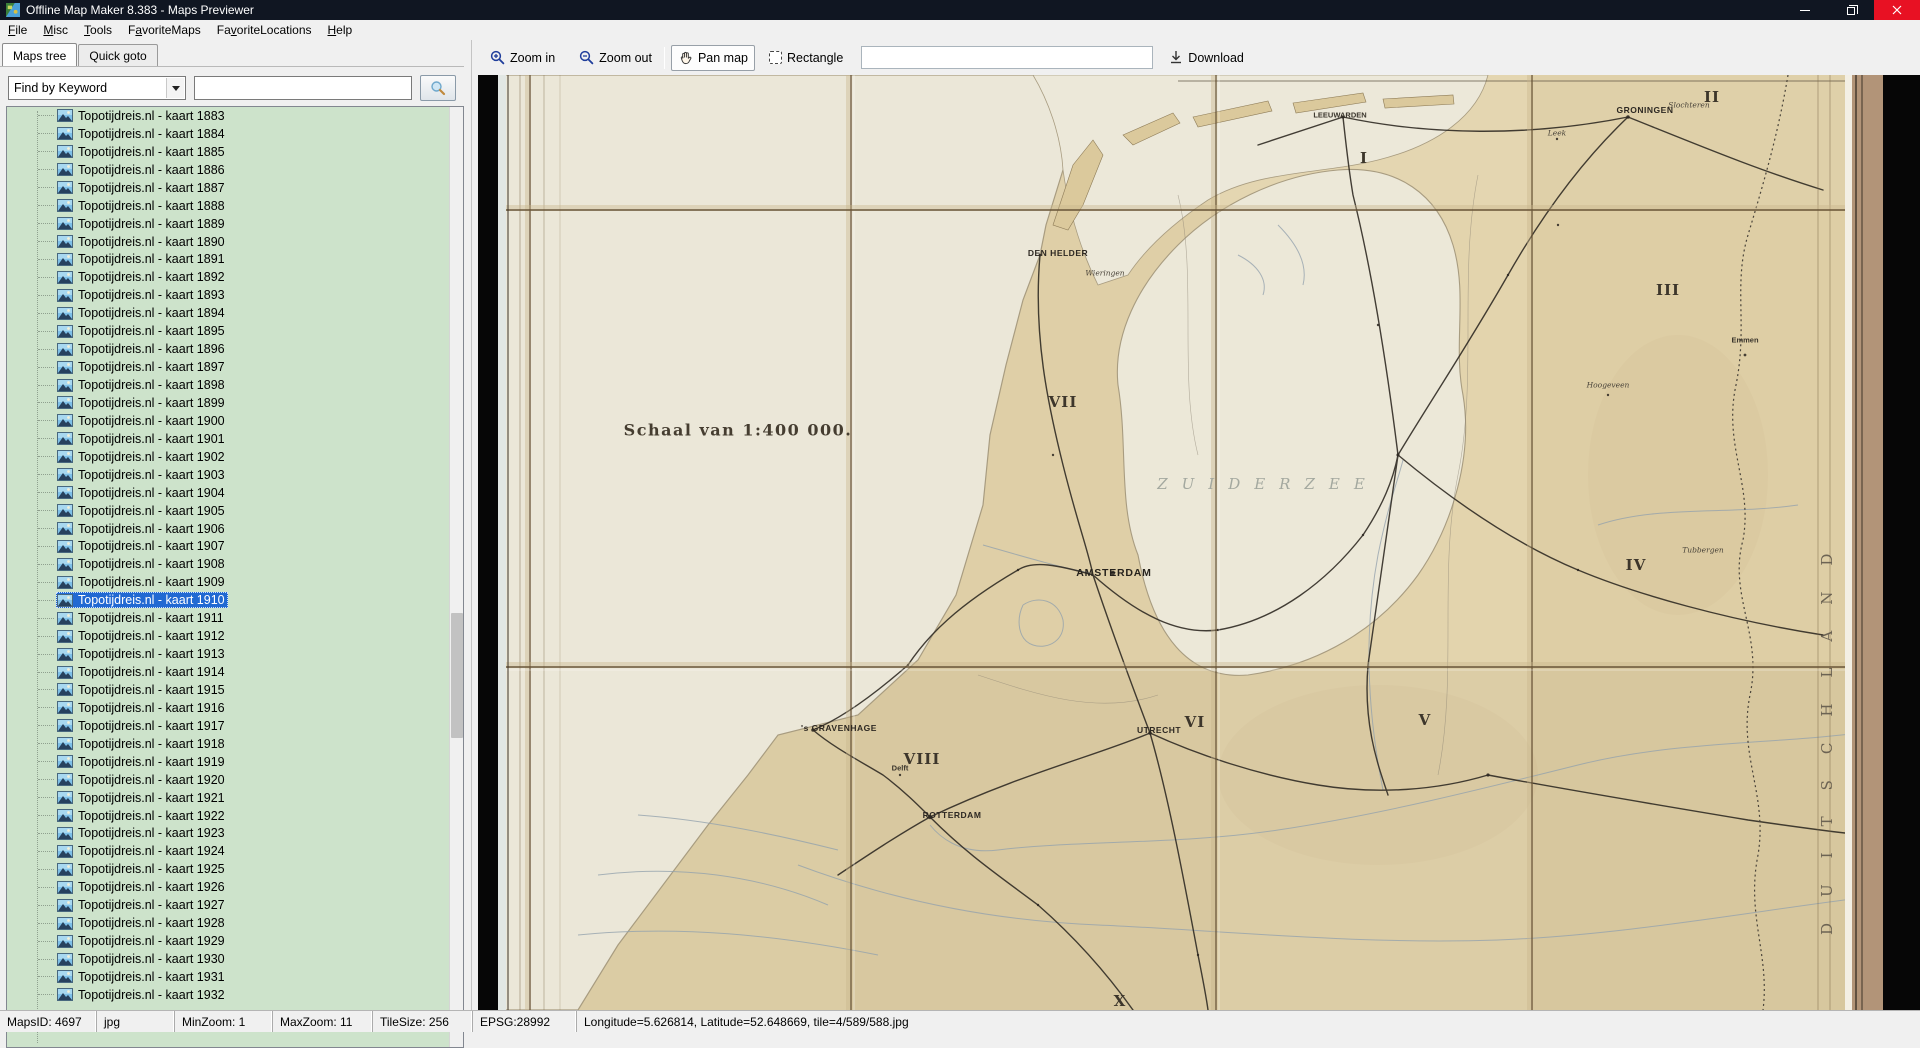 This screenshot has height=1048, width=1920. I want to click on tree-item-1910: Topotijdreis.nl - kaart 1910, so click(228, 600).